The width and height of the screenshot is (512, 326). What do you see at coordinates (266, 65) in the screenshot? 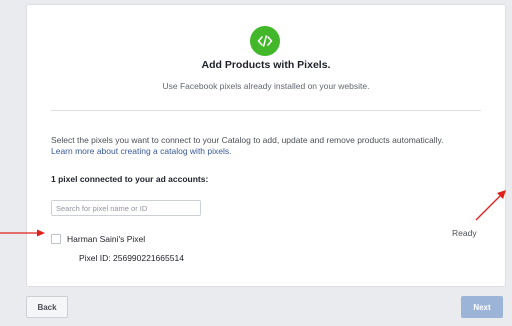
I see `page-title: Add Products with Pixels.` at bounding box center [266, 65].